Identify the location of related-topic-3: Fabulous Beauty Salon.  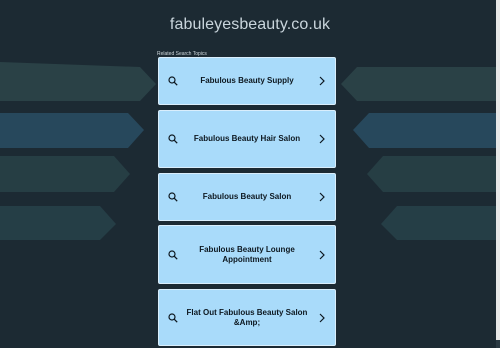
(247, 197).